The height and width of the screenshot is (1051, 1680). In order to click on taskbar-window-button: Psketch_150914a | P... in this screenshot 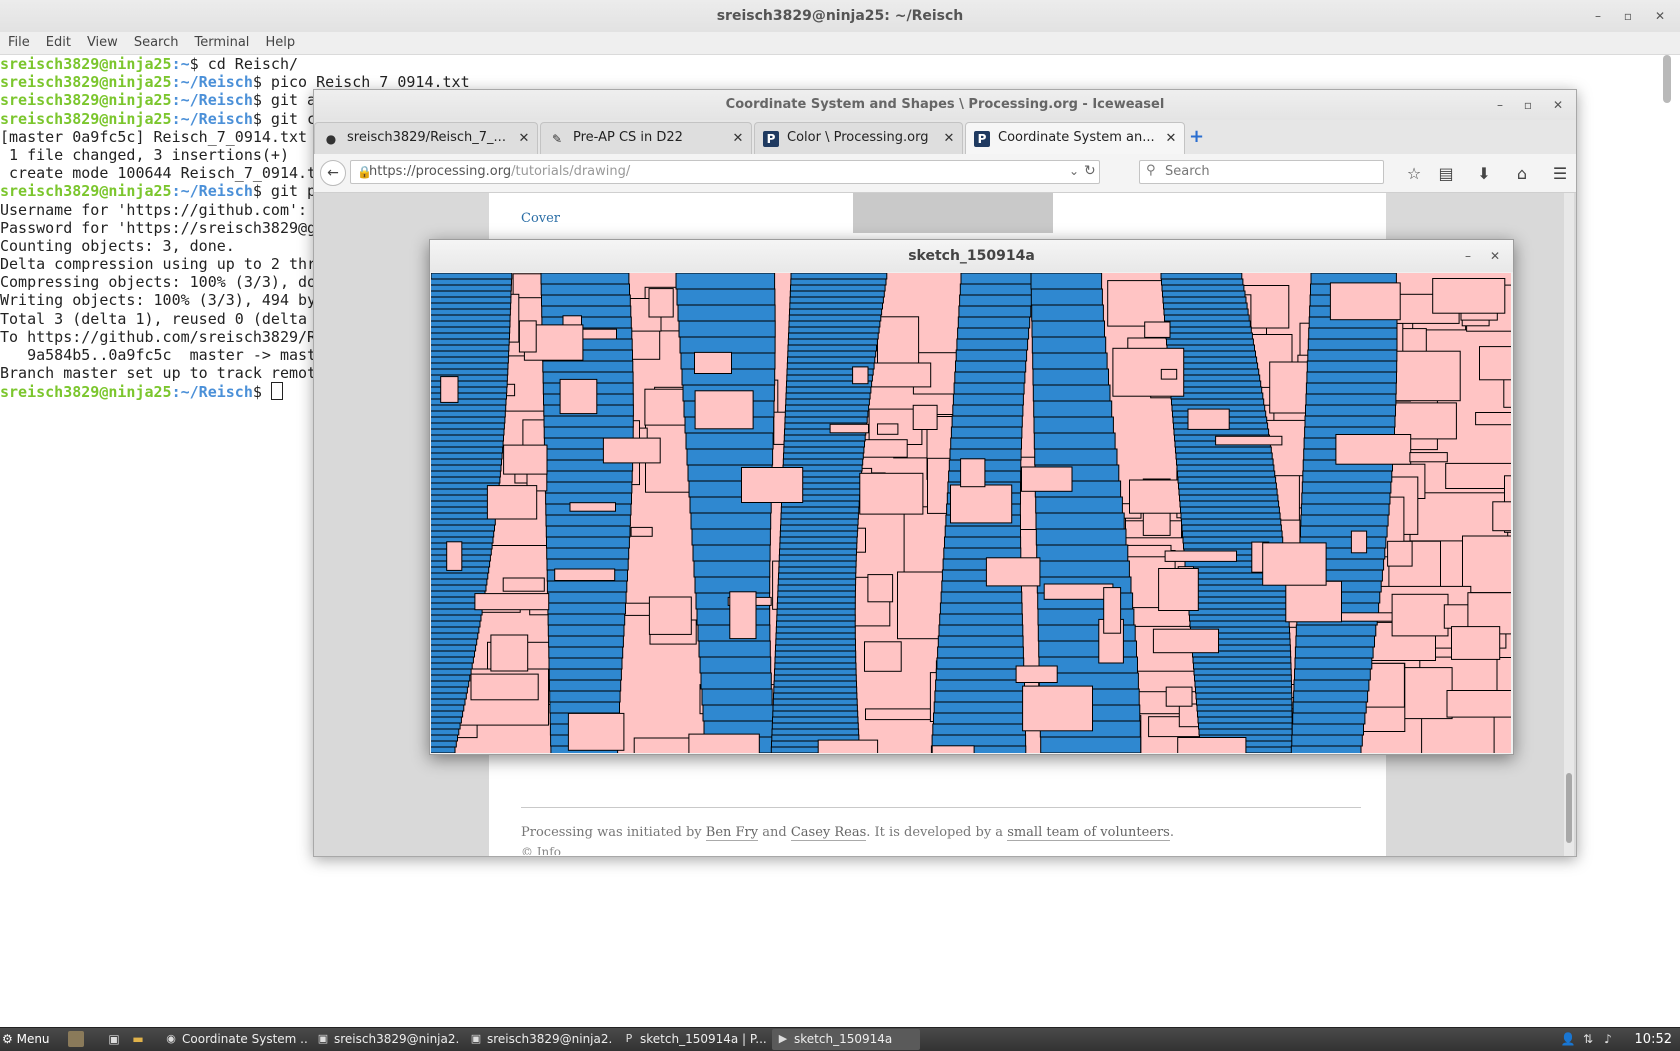, I will do `click(693, 1039)`.